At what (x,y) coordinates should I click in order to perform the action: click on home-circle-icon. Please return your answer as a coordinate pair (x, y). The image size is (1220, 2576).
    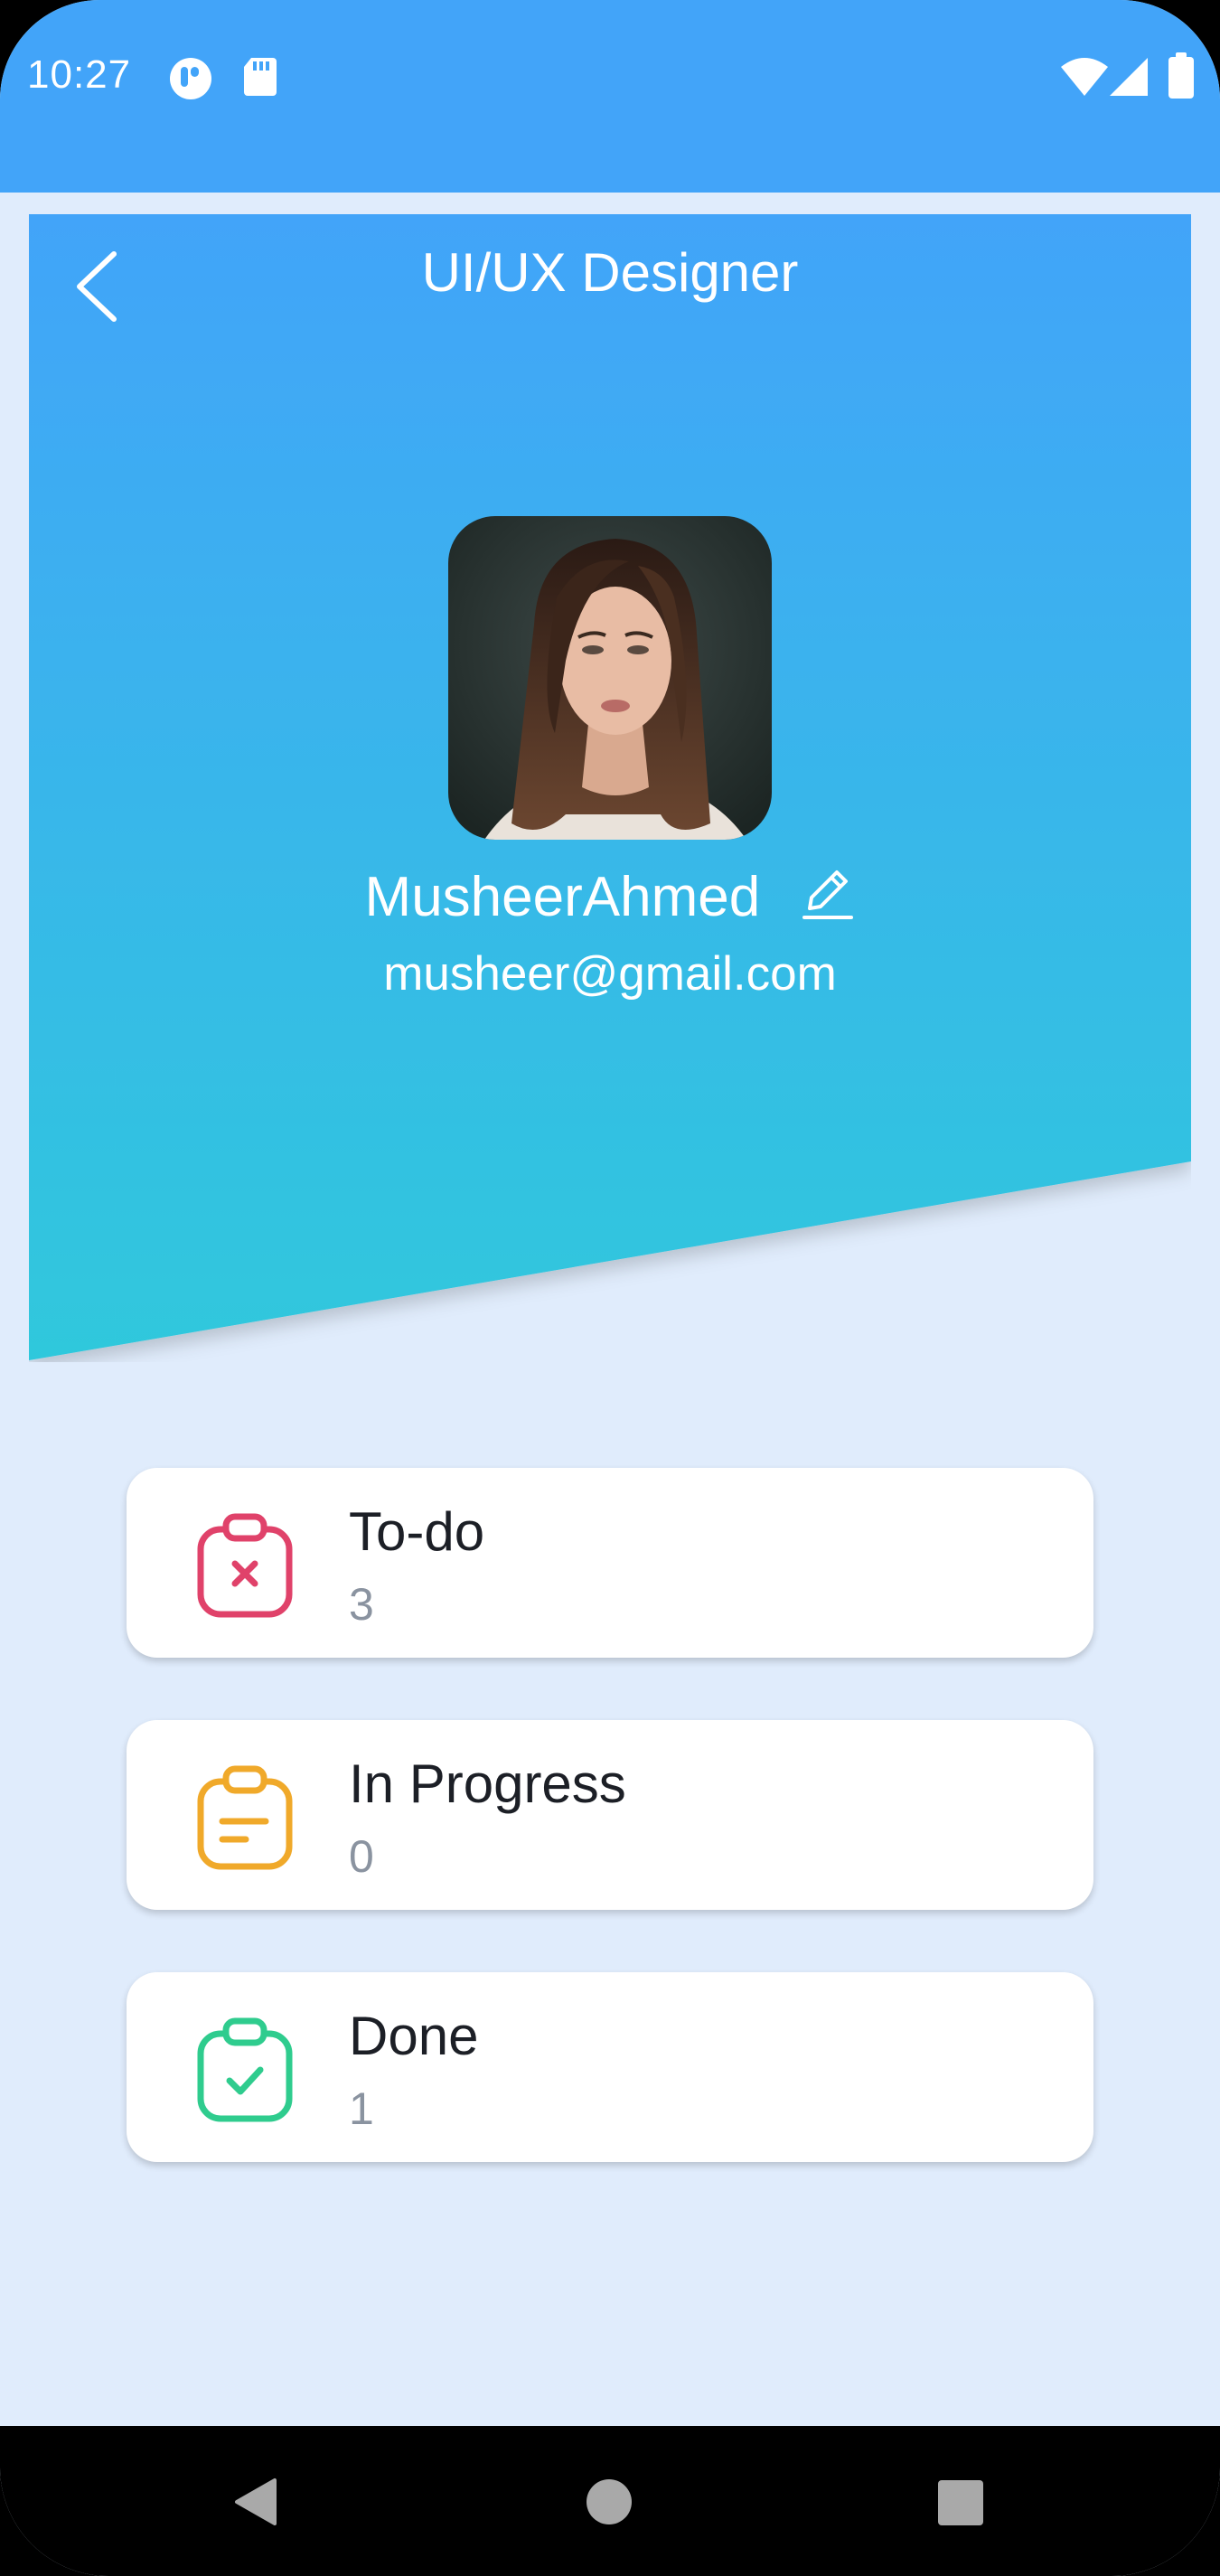
    Looking at the image, I should click on (609, 2502).